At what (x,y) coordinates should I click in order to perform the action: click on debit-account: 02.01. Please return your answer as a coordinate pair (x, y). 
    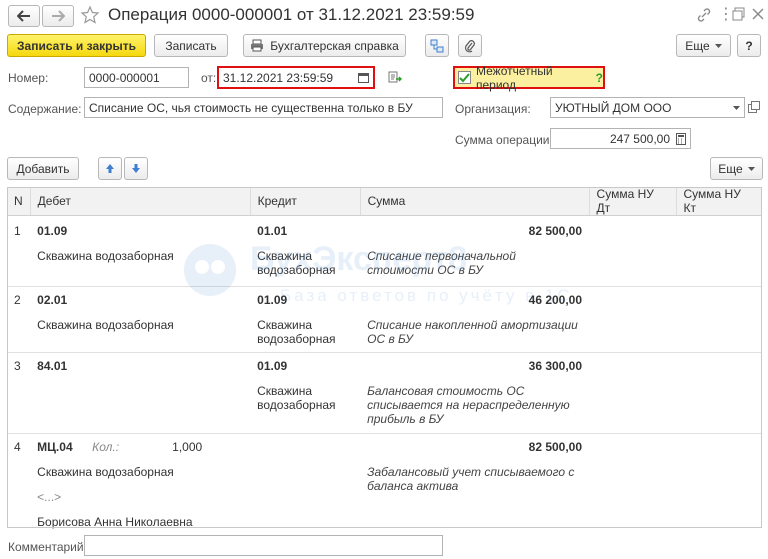
    Looking at the image, I should click on (52, 300).